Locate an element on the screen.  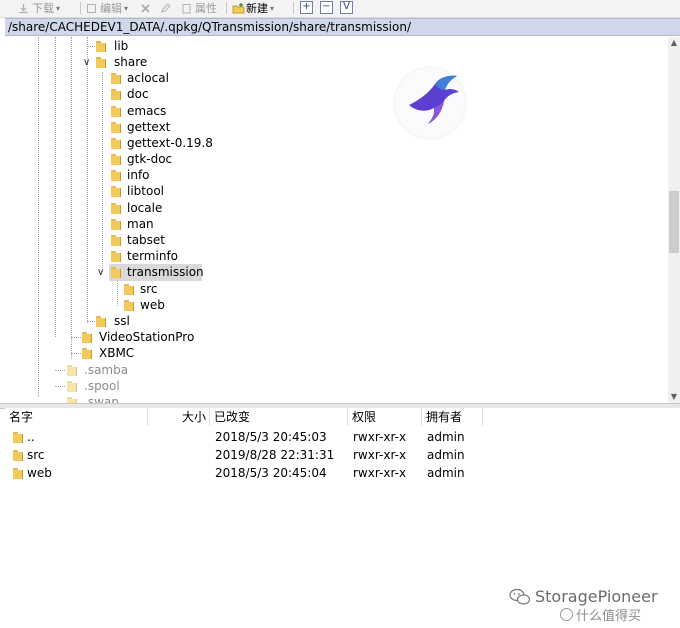
file-name: web is located at coordinates (39, 473).